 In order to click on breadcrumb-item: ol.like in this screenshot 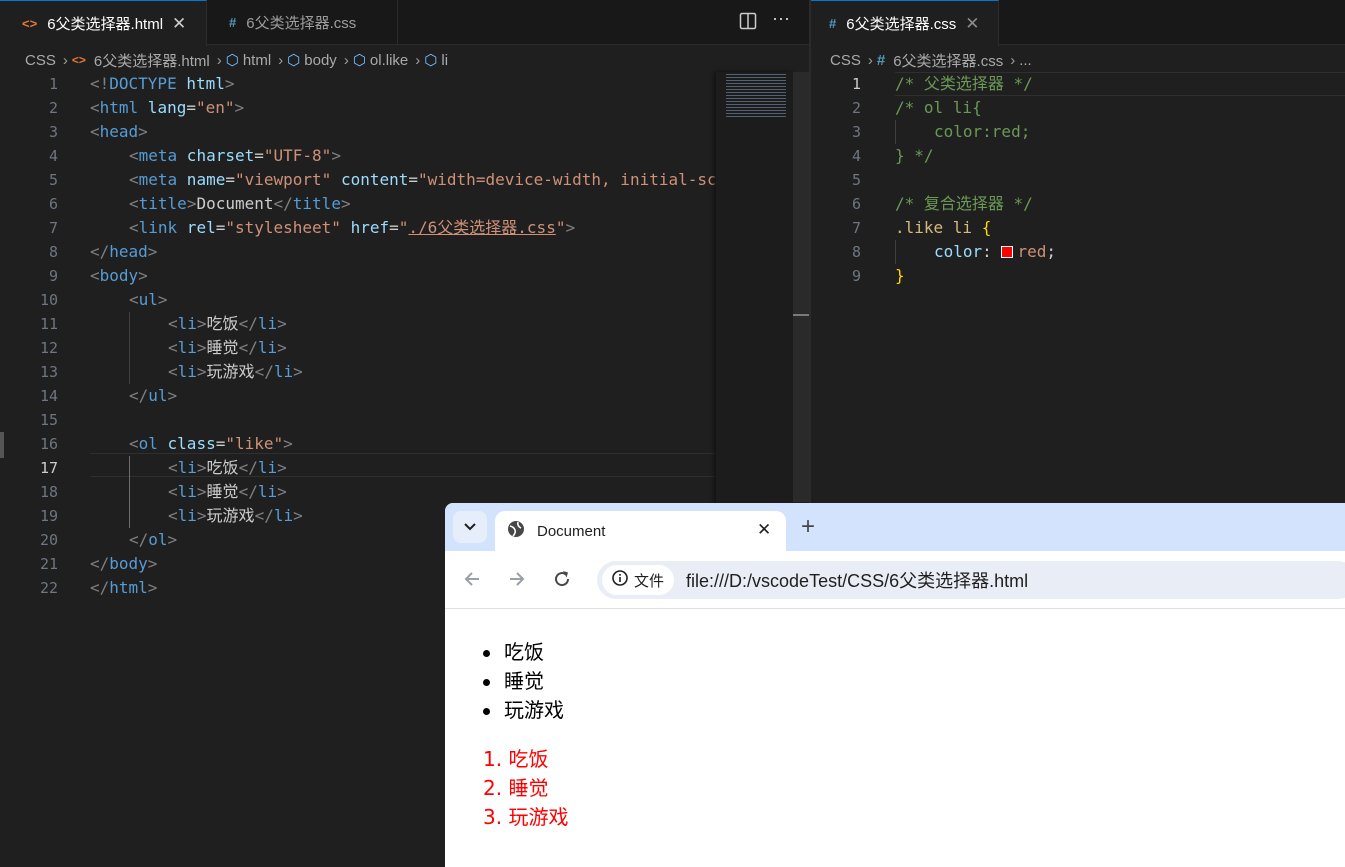, I will do `click(389, 60)`.